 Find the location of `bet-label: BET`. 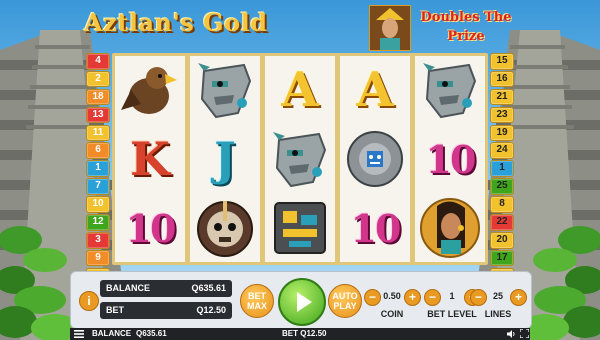

bet-label: BET is located at coordinates (115, 310).